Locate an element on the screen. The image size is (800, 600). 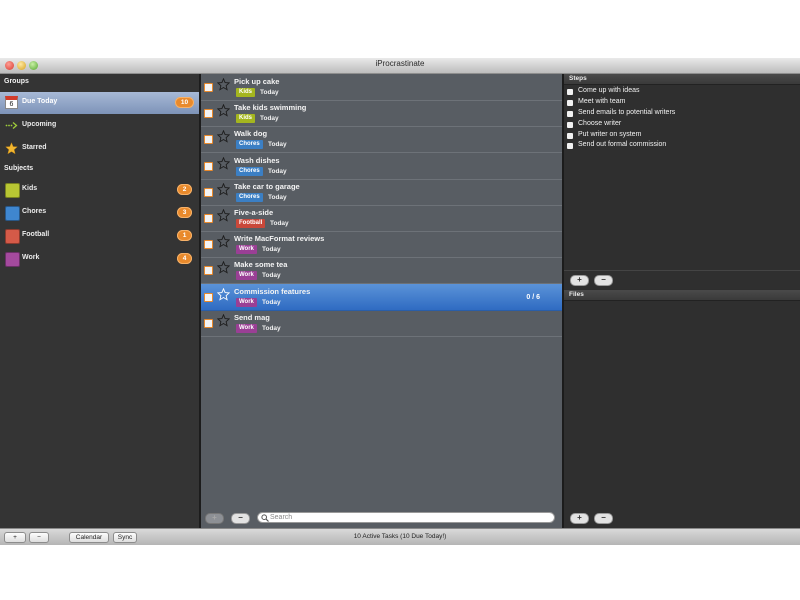
status-text: 10 Active Tasks (10 Due Today!) is located at coordinates (400, 536).